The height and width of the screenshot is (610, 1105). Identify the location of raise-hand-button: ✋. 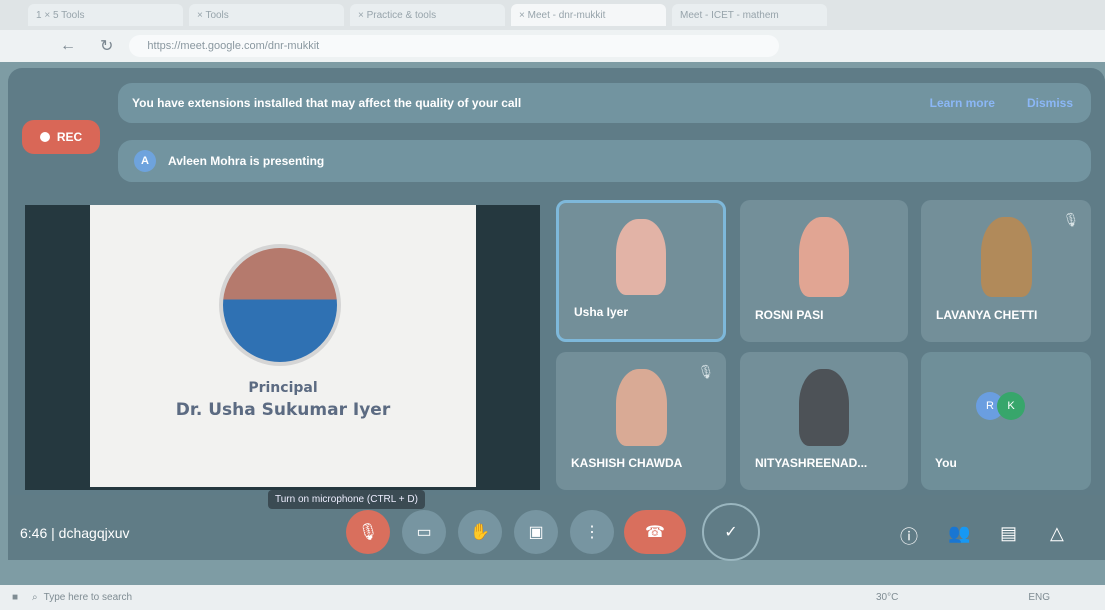
(480, 532).